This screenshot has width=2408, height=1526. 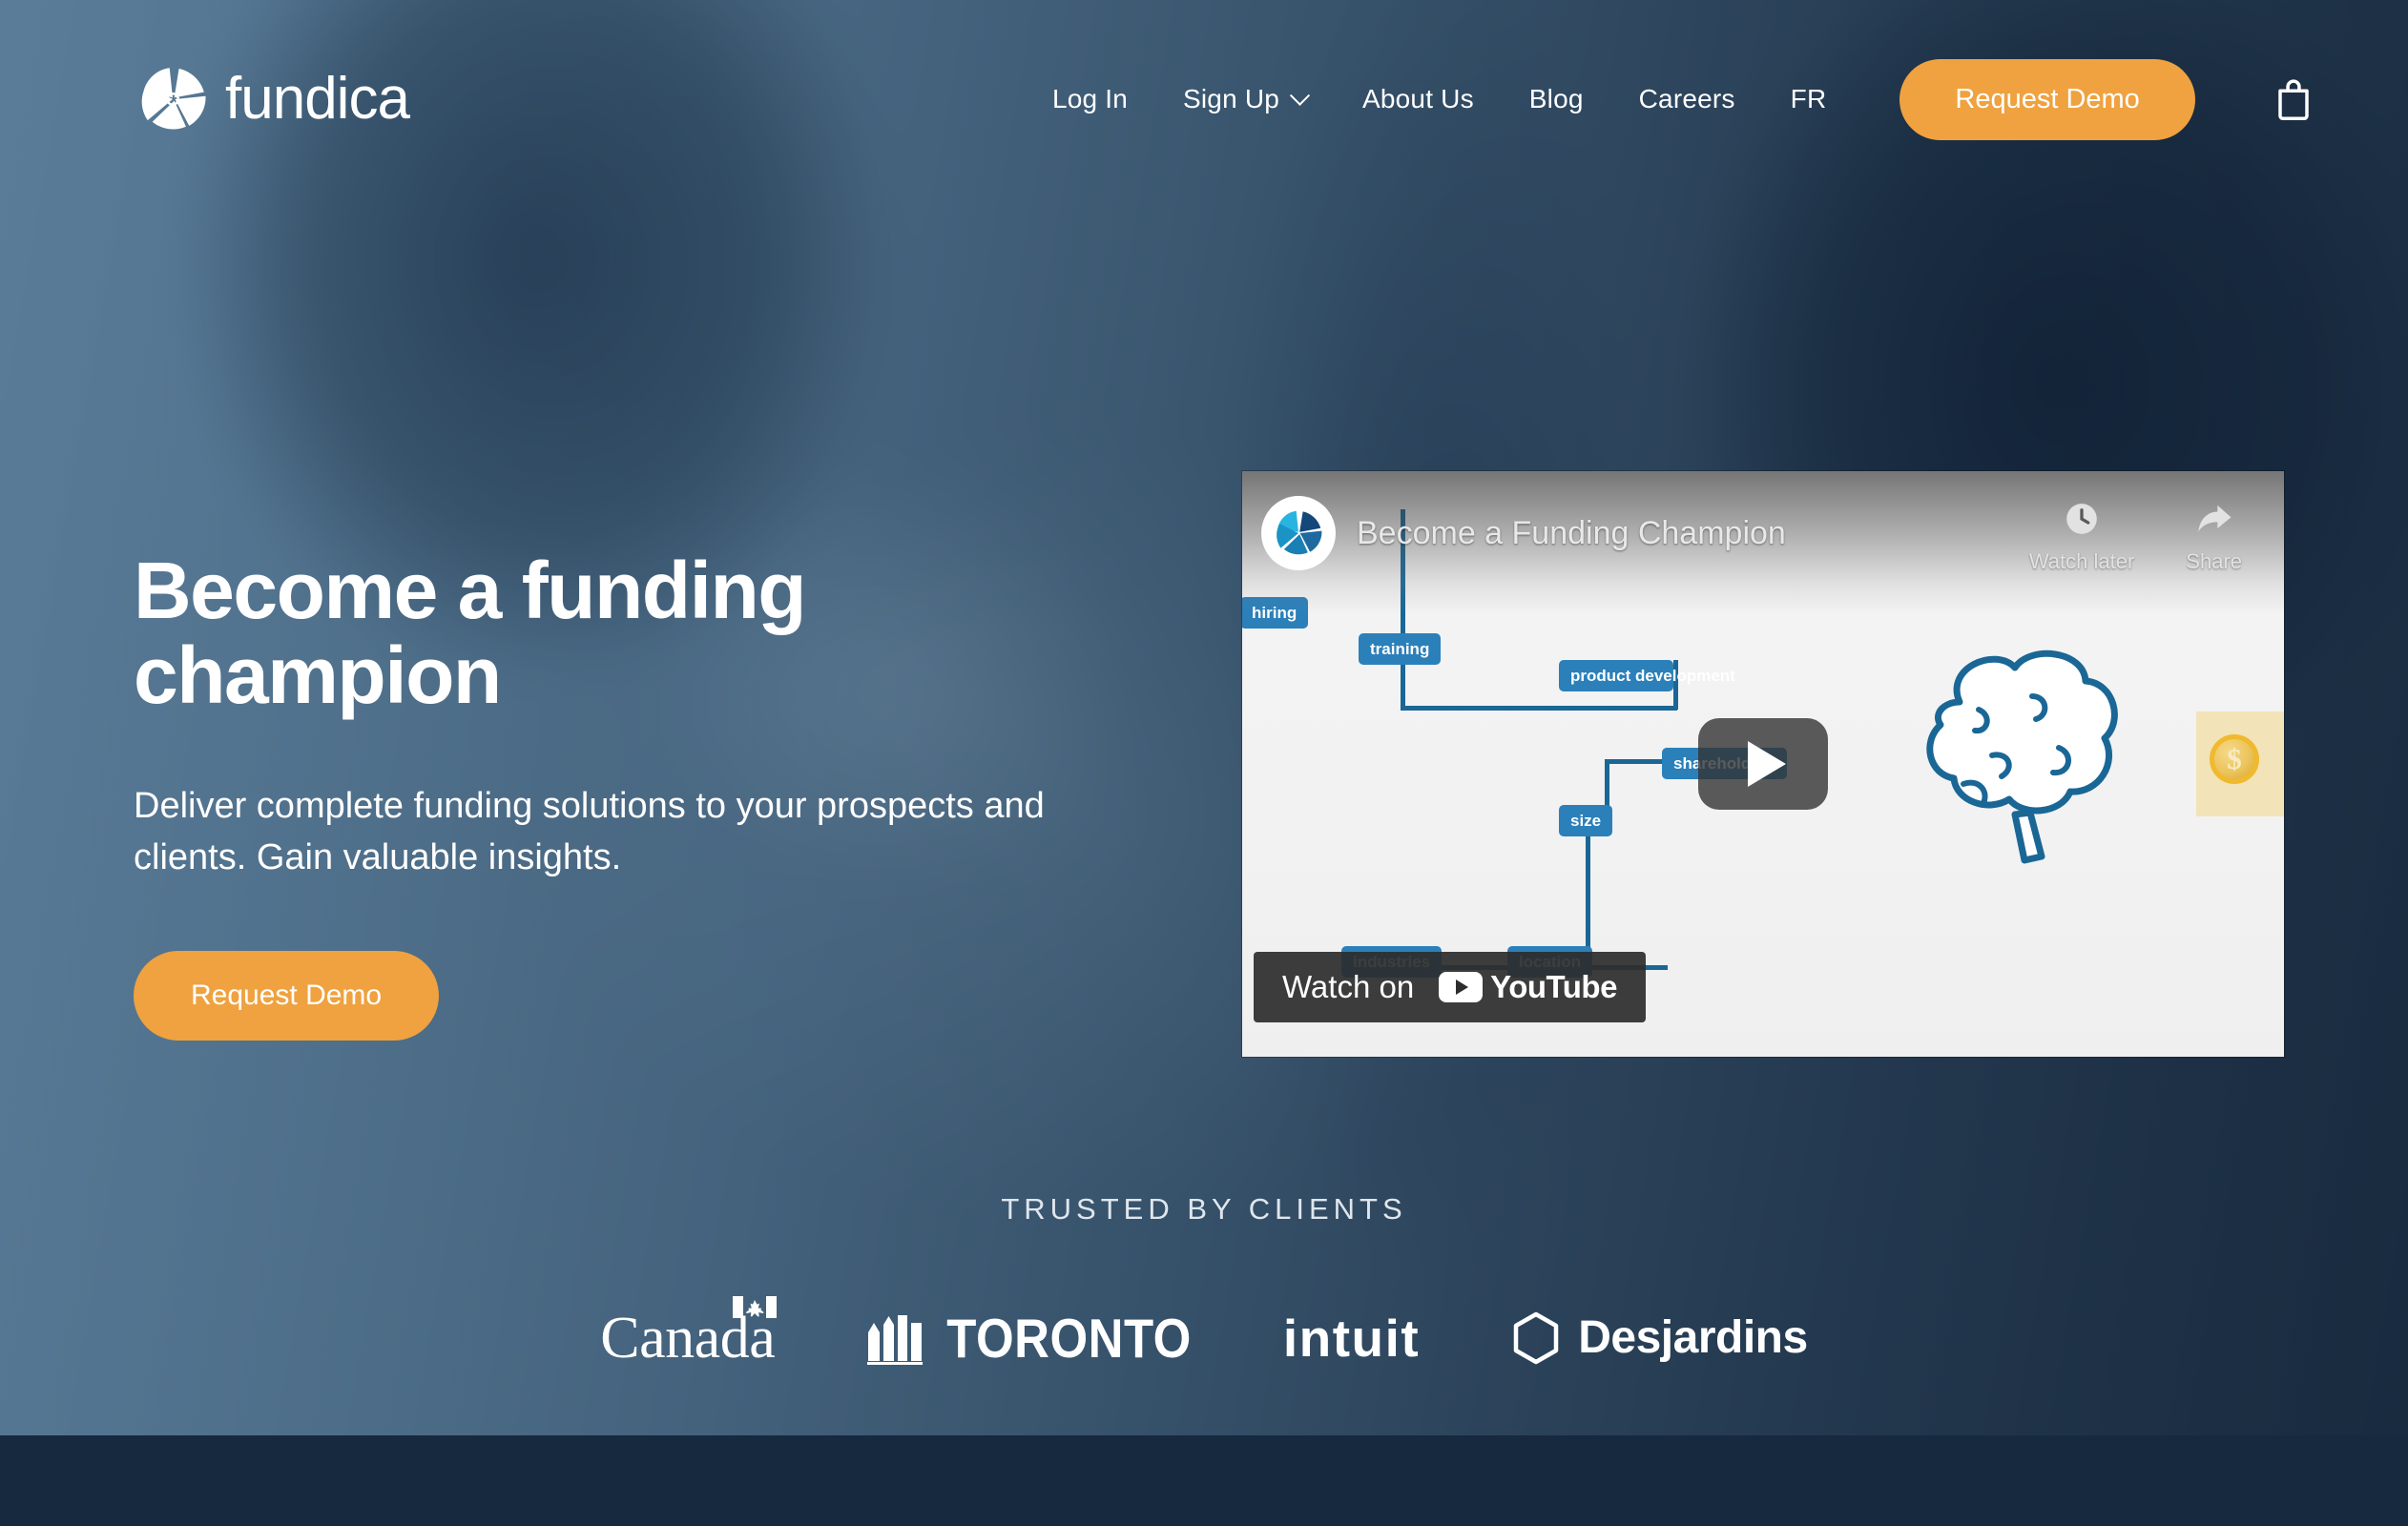 What do you see at coordinates (2214, 561) in the screenshot?
I see `share-label: Share` at bounding box center [2214, 561].